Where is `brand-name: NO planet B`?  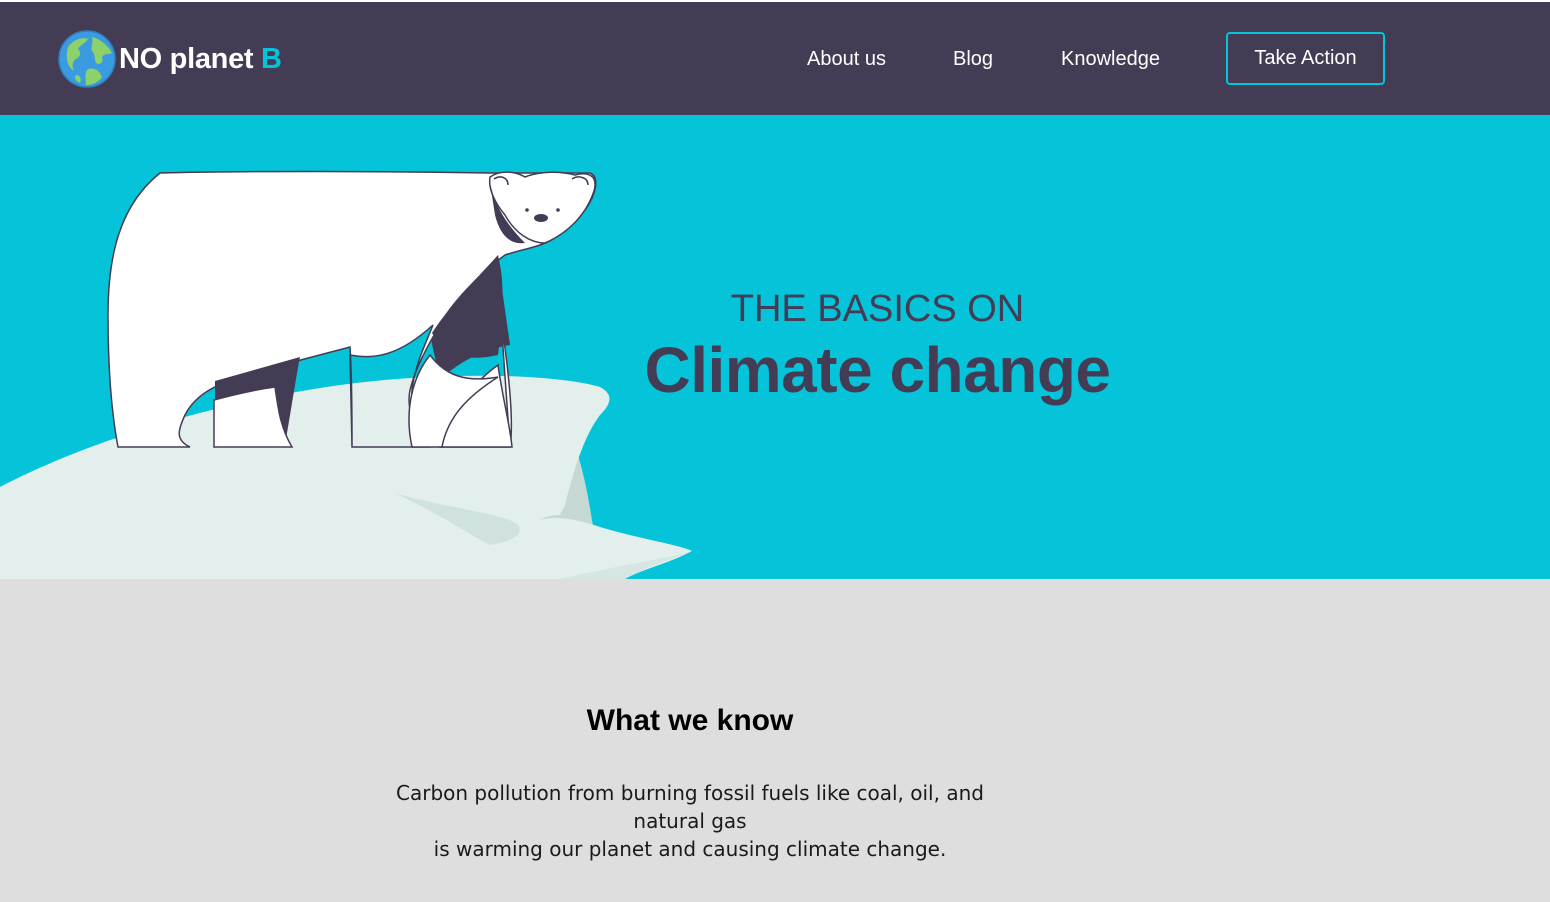 brand-name: NO planet B is located at coordinates (200, 58).